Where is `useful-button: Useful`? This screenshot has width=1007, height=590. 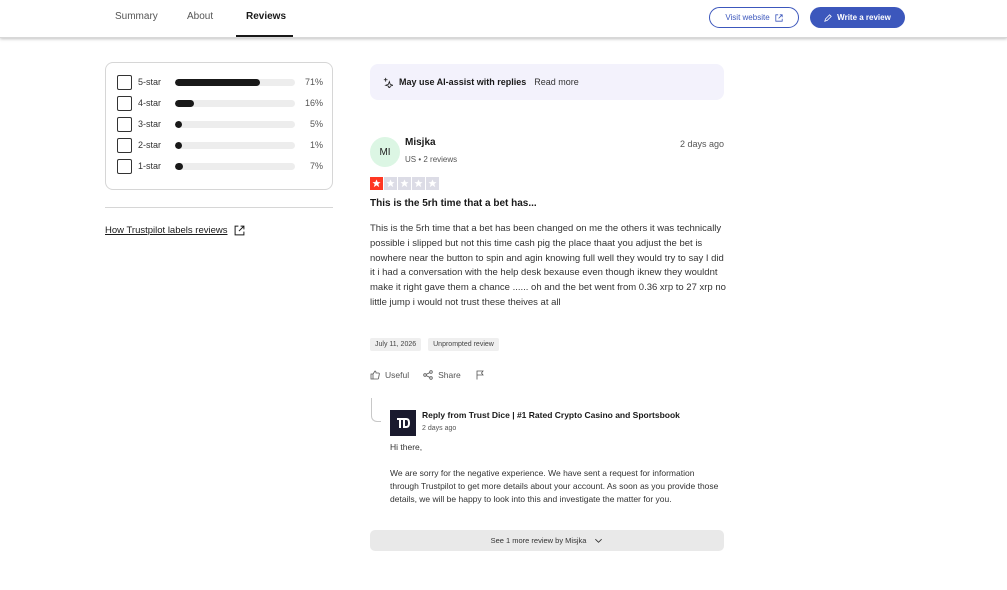
useful-button: Useful is located at coordinates (389, 375).